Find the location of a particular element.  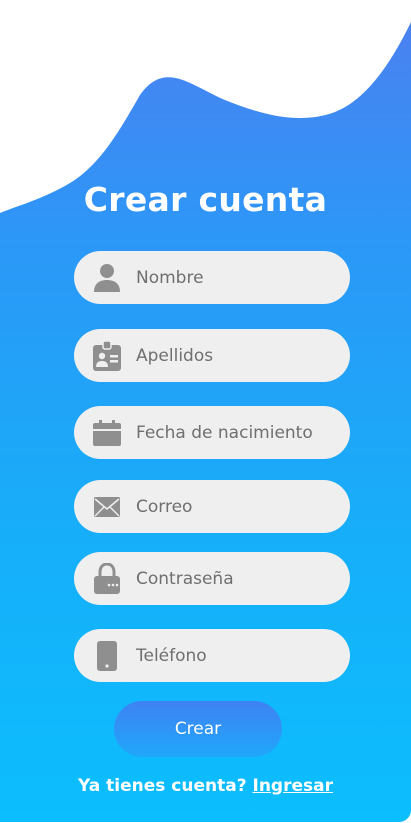

telefono-input is located at coordinates (236, 655).